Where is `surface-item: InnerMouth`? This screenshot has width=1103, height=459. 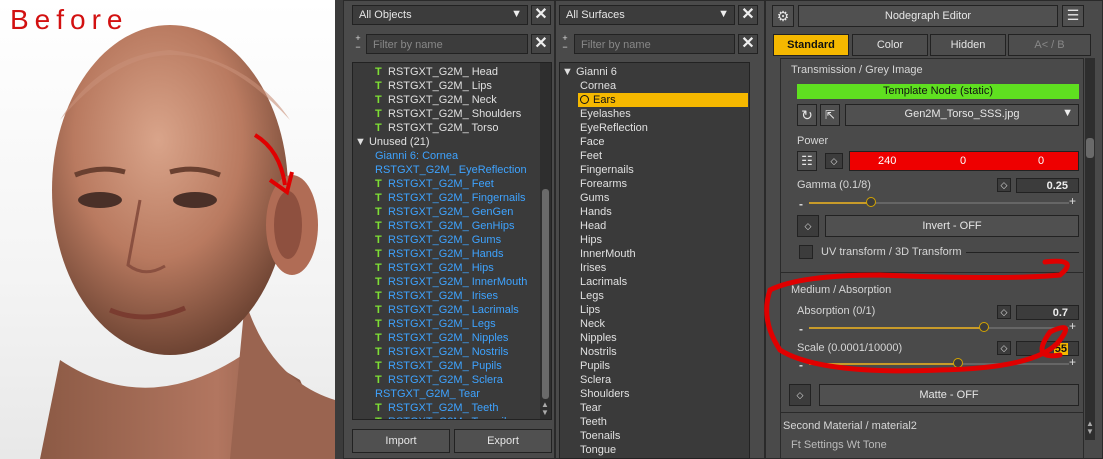 surface-item: InnerMouth is located at coordinates (654, 254).